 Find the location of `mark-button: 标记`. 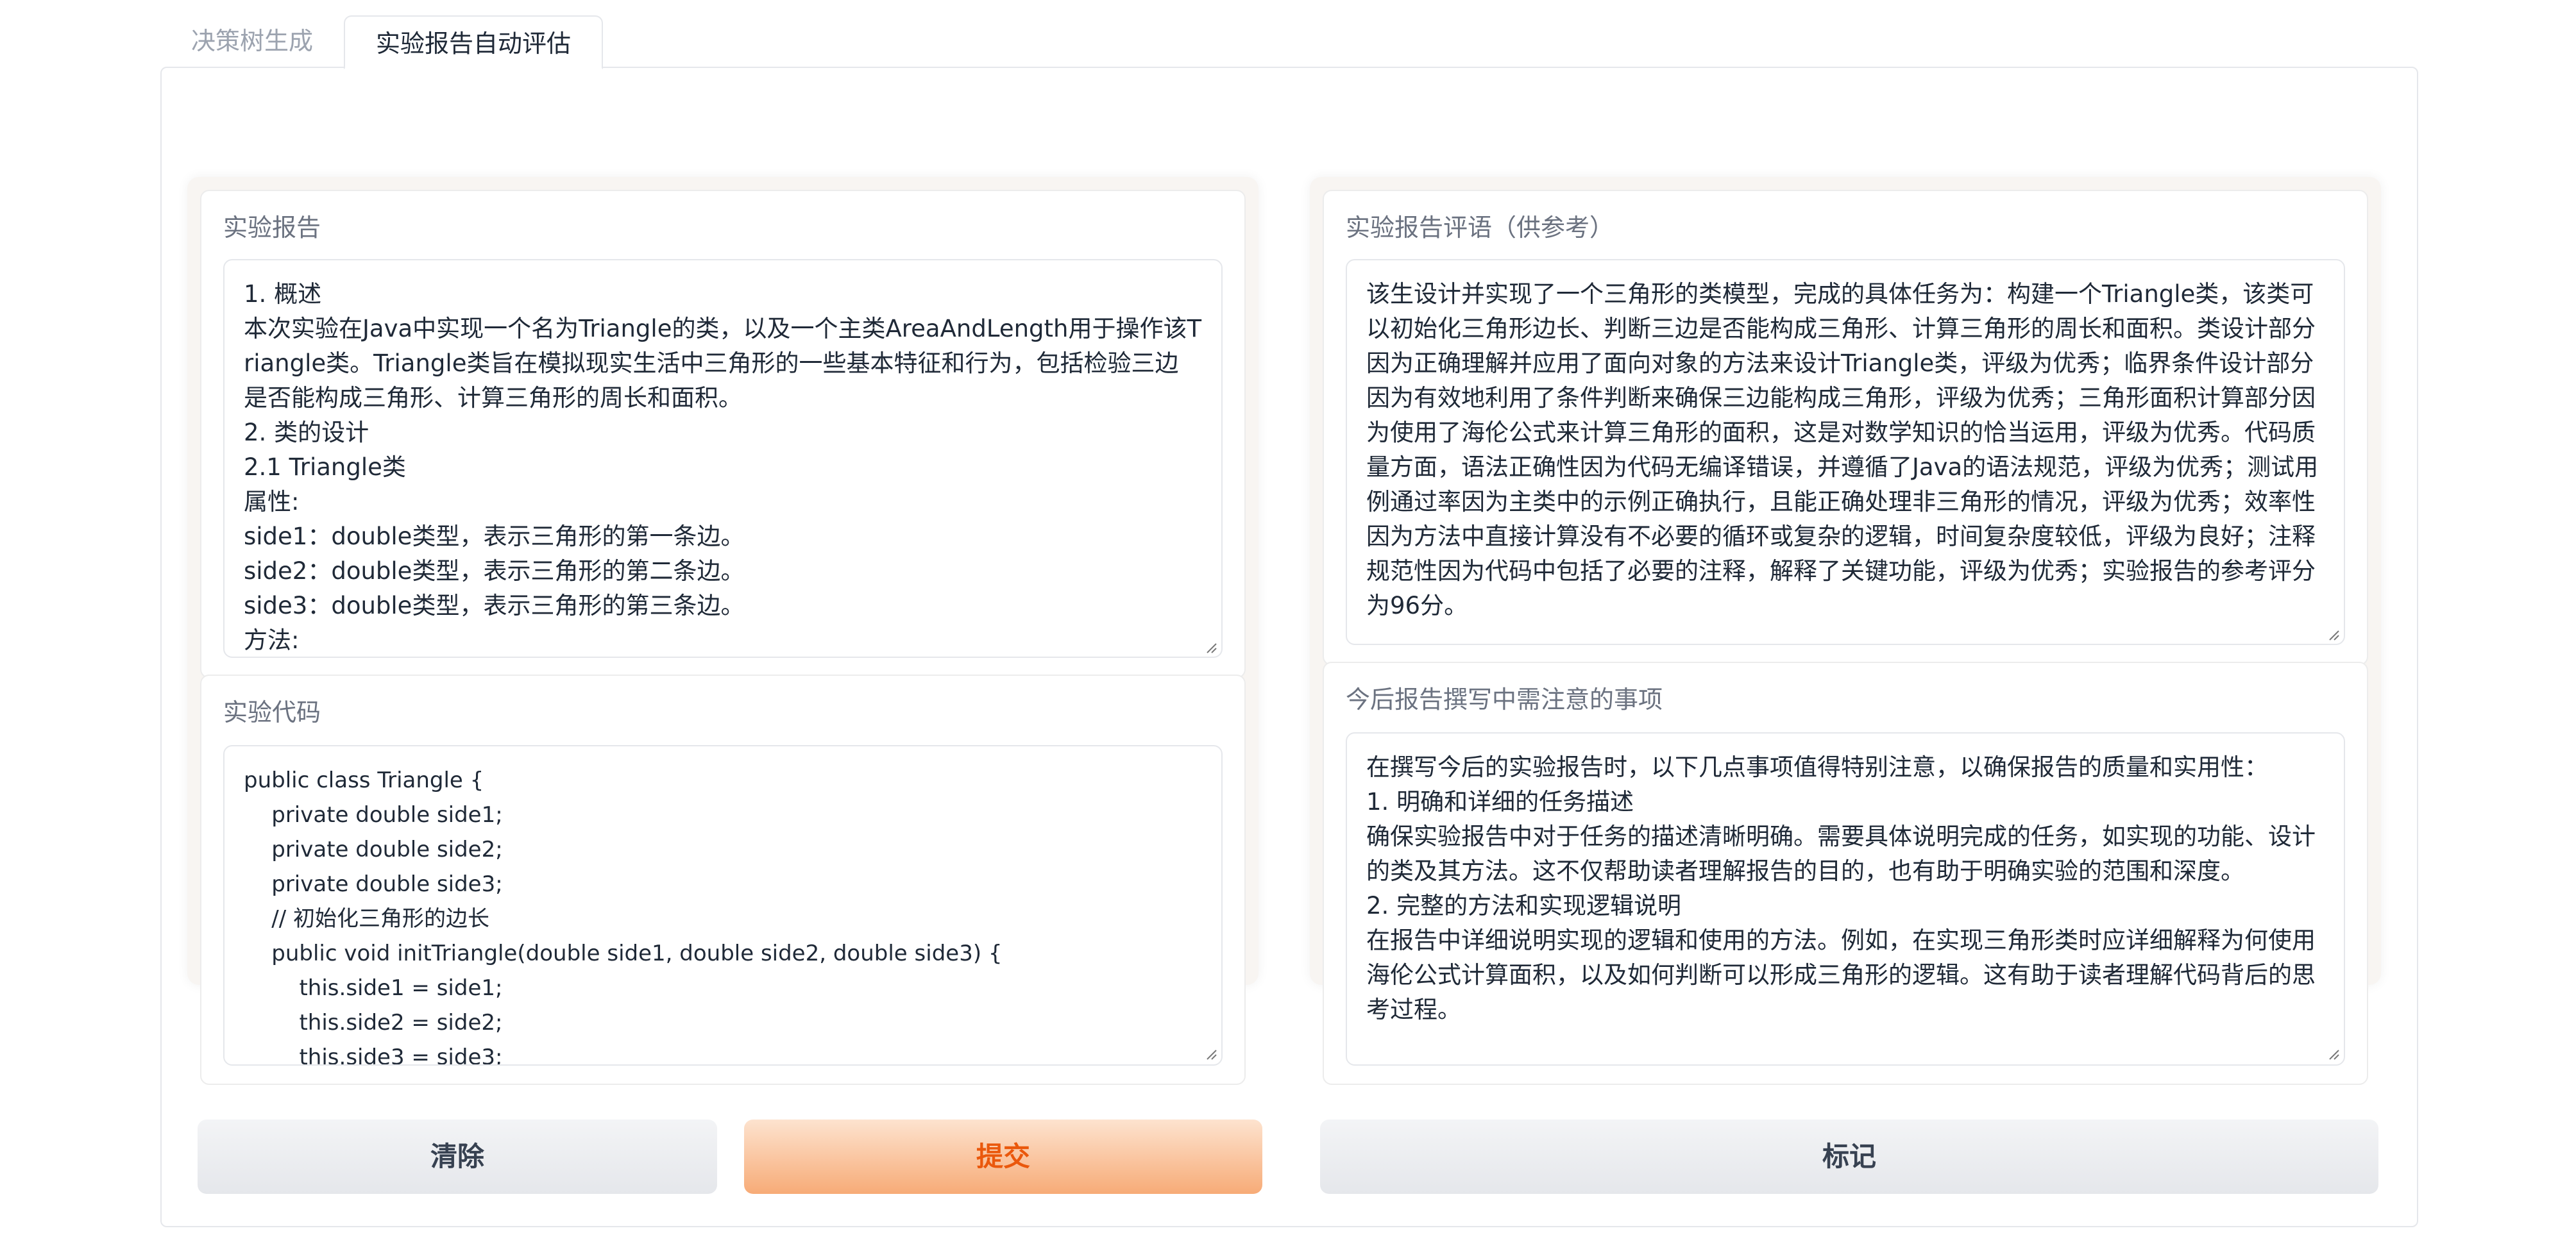

mark-button: 标记 is located at coordinates (1849, 1157).